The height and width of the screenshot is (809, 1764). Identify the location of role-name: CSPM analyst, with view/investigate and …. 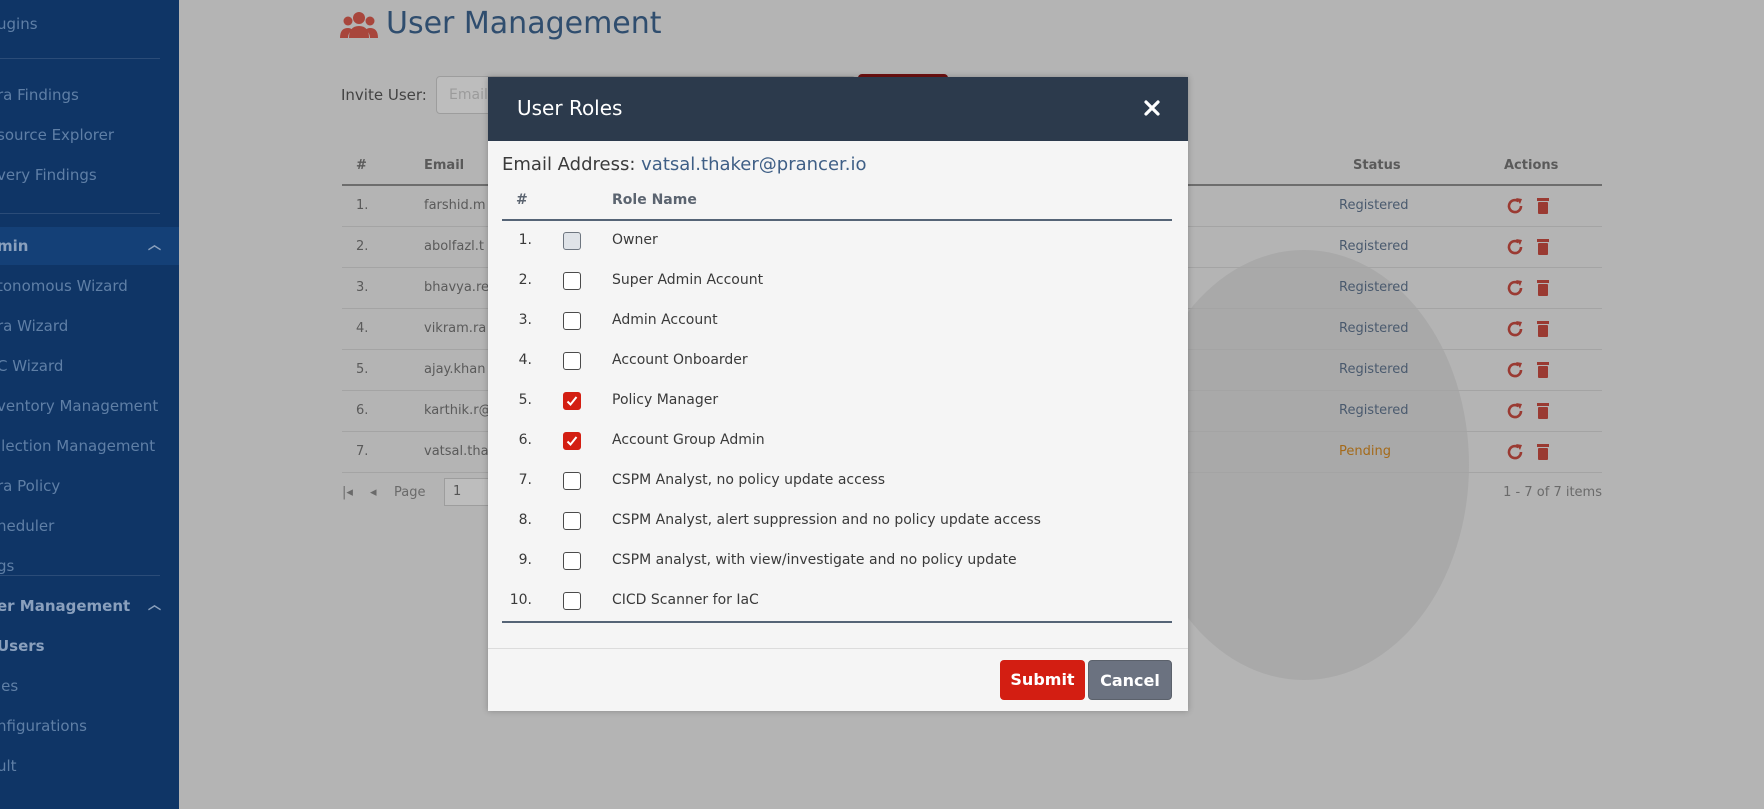
(814, 560).